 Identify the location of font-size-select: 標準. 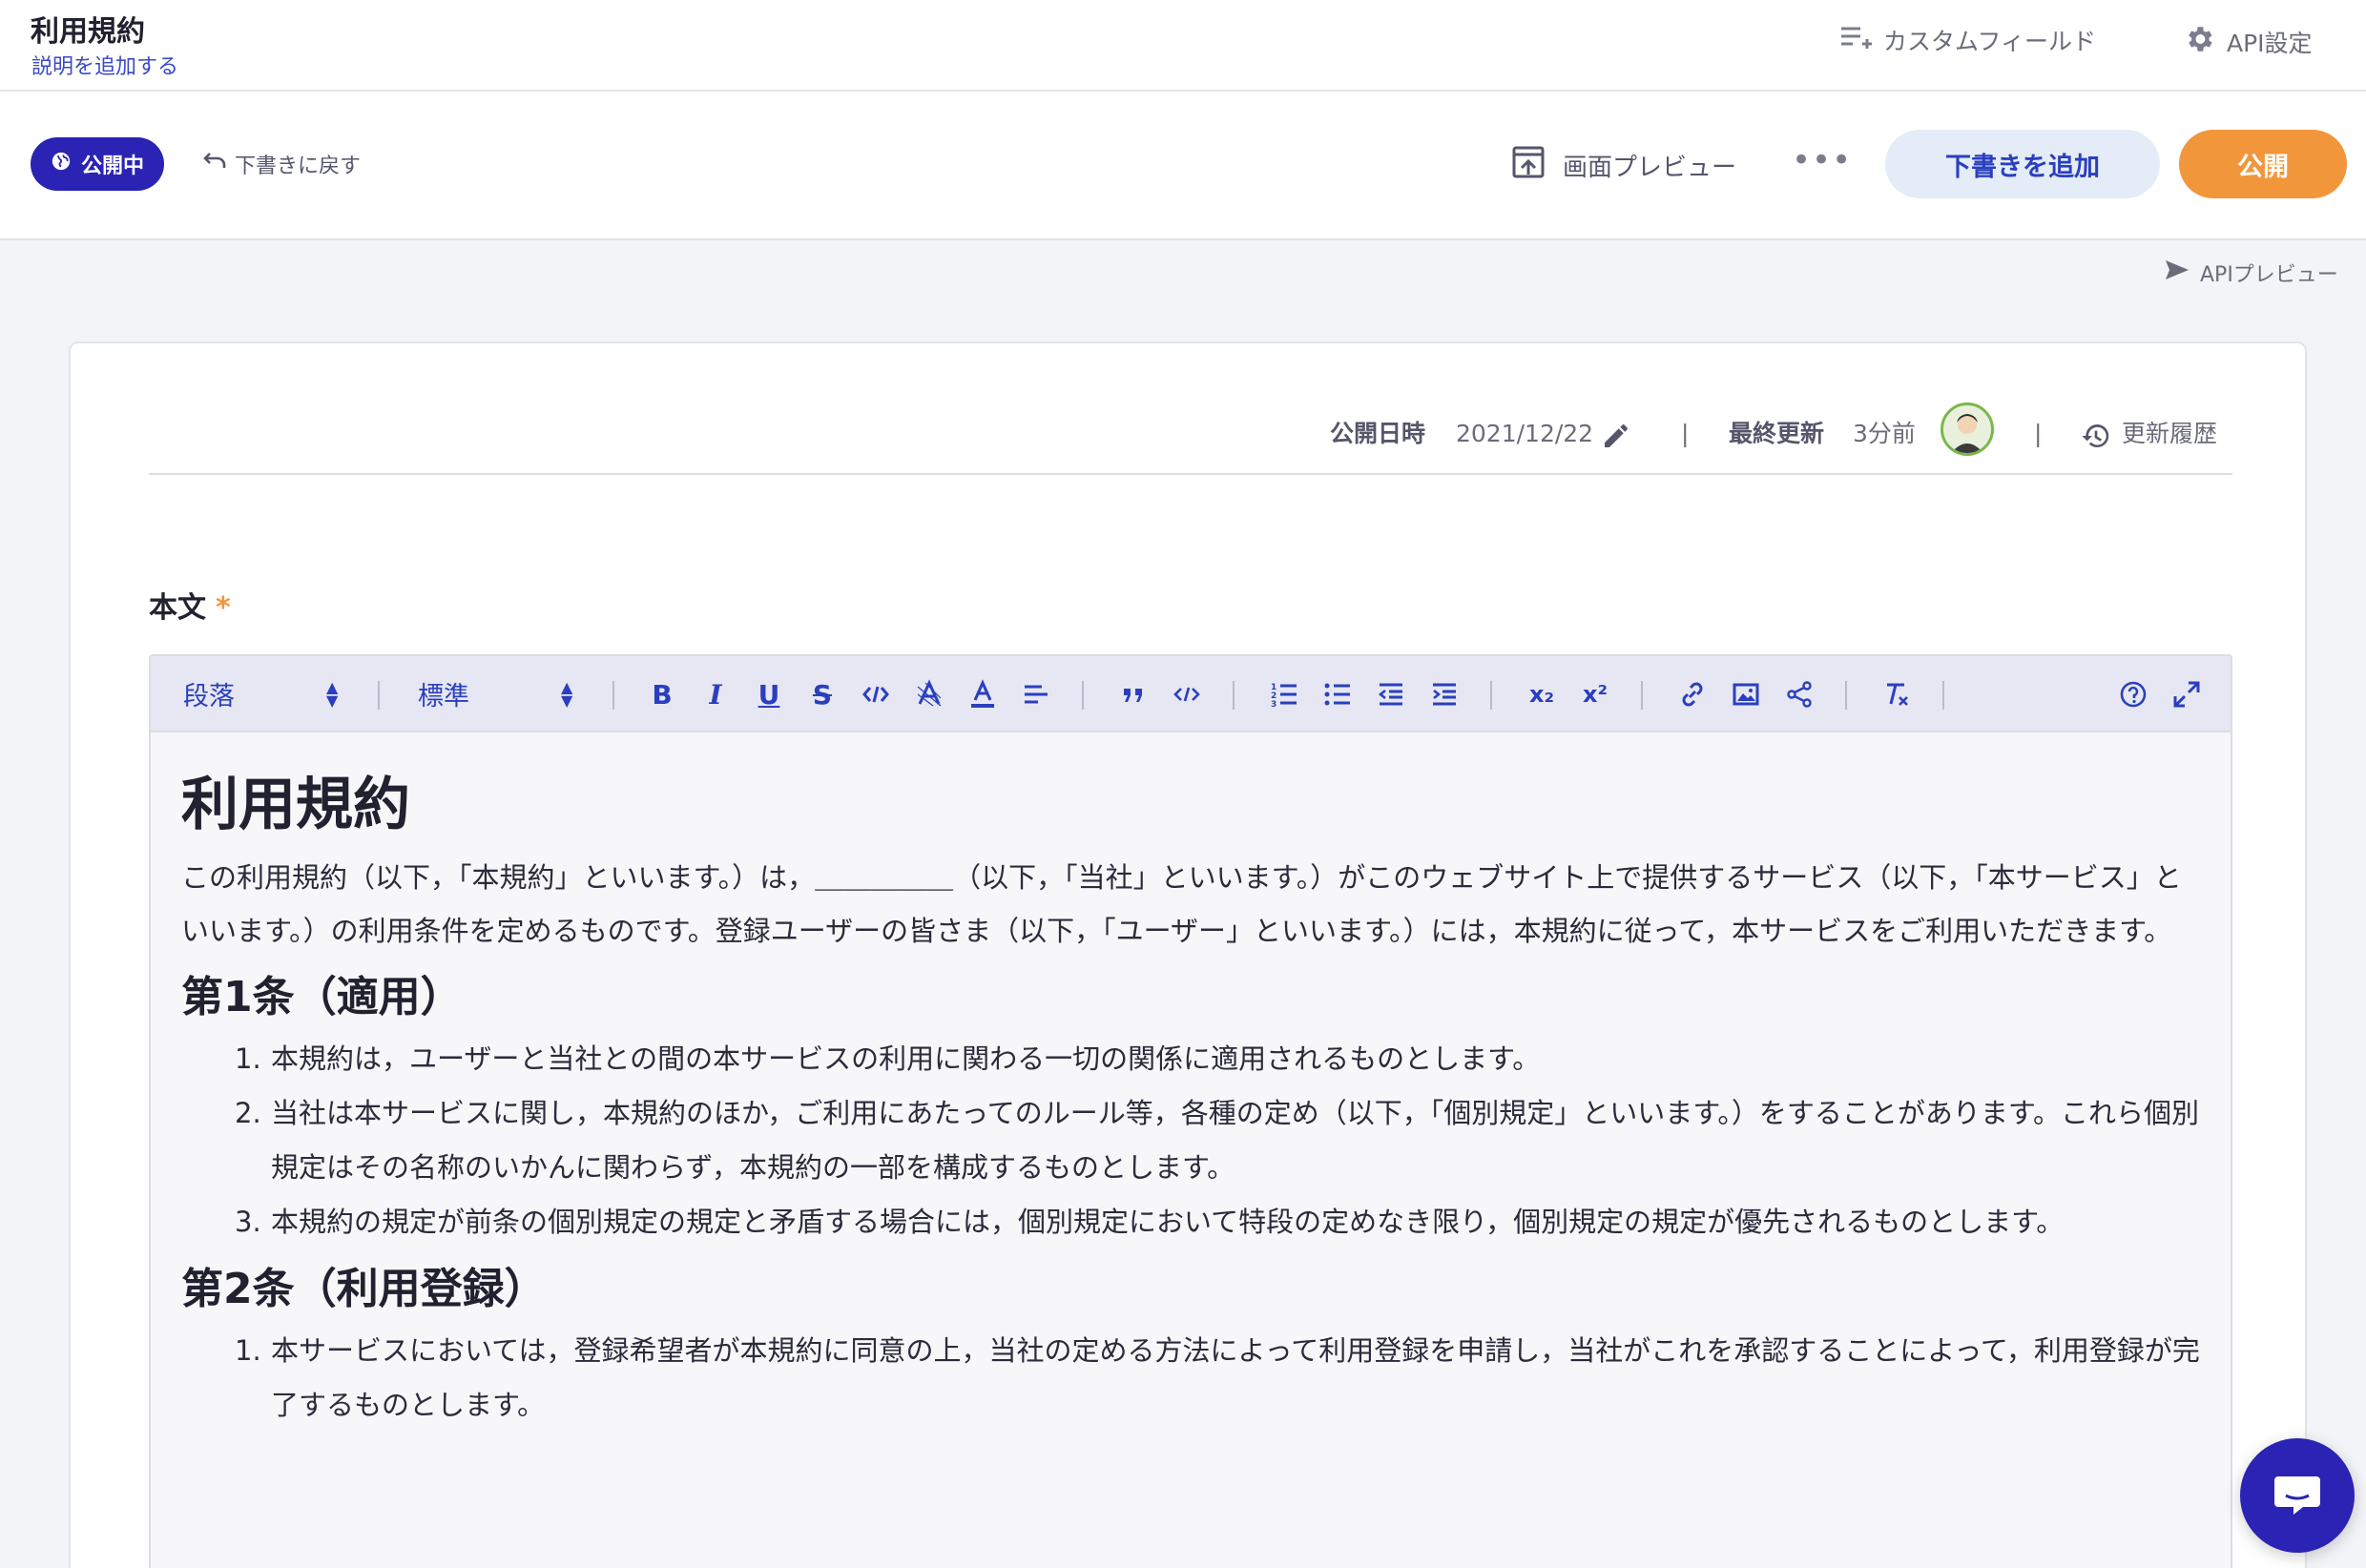
(443, 694).